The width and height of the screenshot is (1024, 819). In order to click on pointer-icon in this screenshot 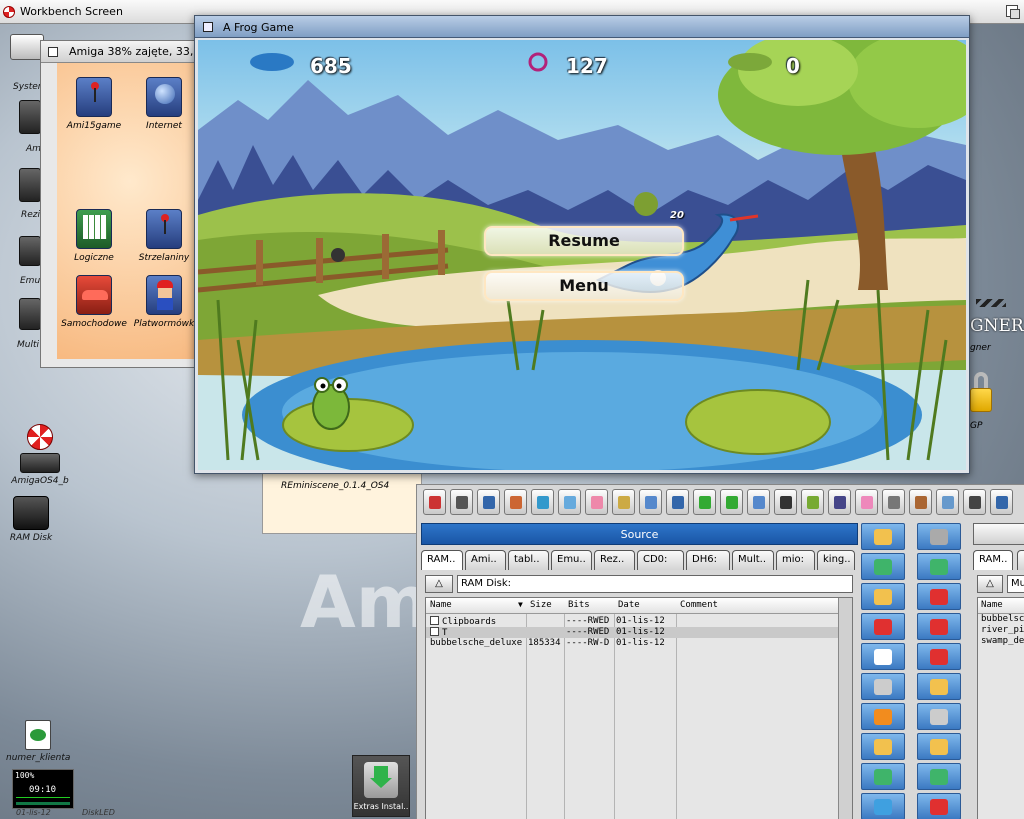, I will do `click(883, 656)`.